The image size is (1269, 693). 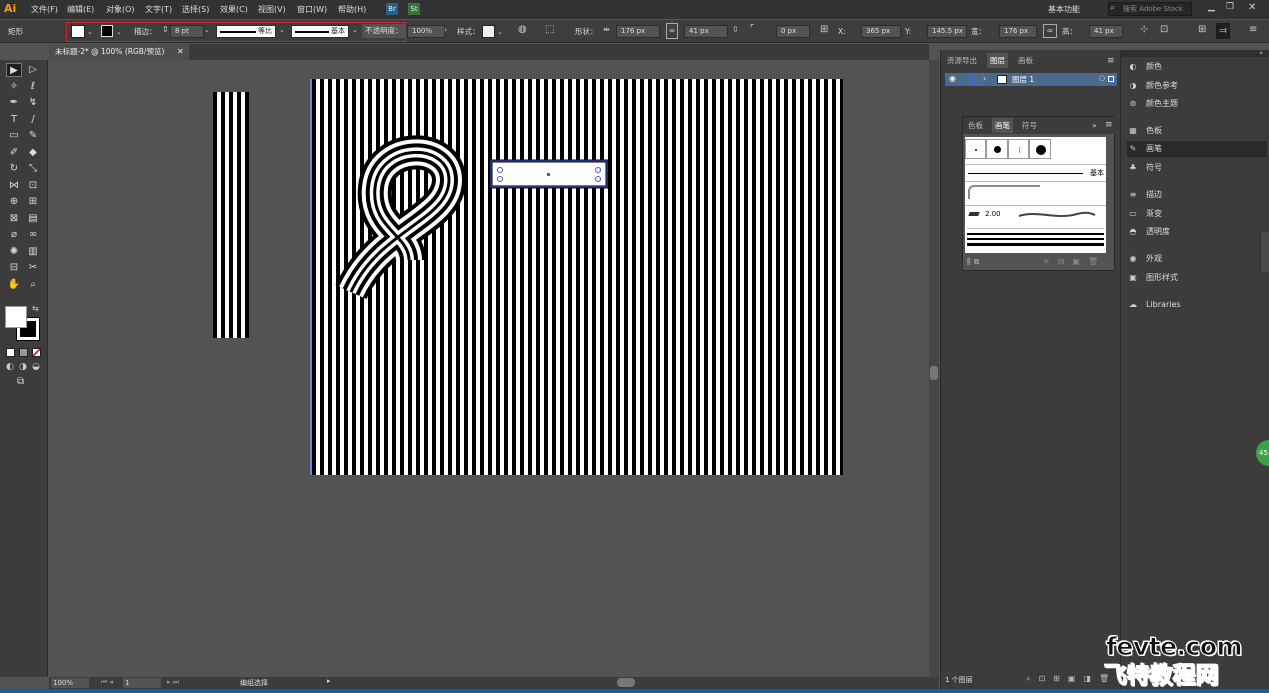 I want to click on slice-tool-icon: ✂, so click(x=33, y=268).